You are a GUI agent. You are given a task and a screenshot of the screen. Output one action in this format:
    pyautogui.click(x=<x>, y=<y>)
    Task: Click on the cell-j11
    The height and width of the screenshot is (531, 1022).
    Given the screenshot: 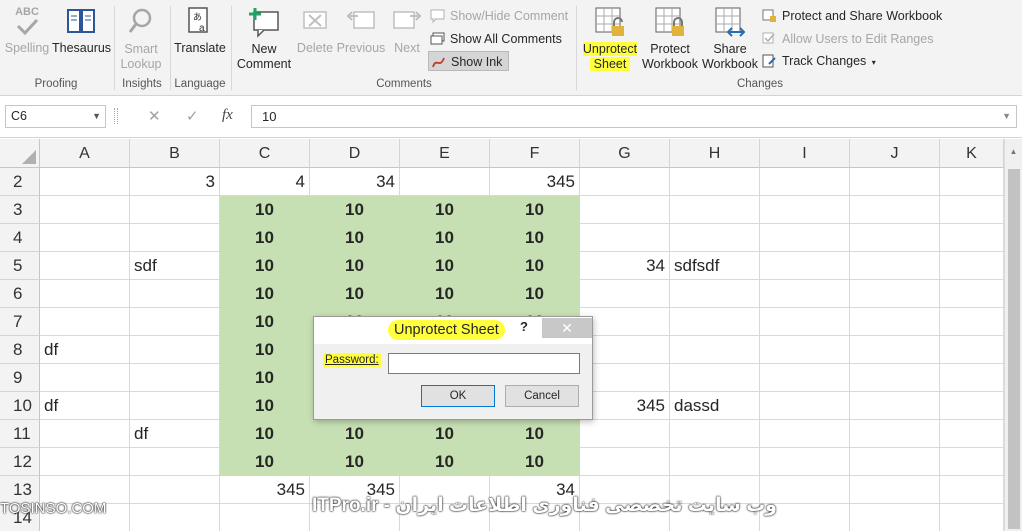 What is the action you would take?
    pyautogui.click(x=895, y=434)
    